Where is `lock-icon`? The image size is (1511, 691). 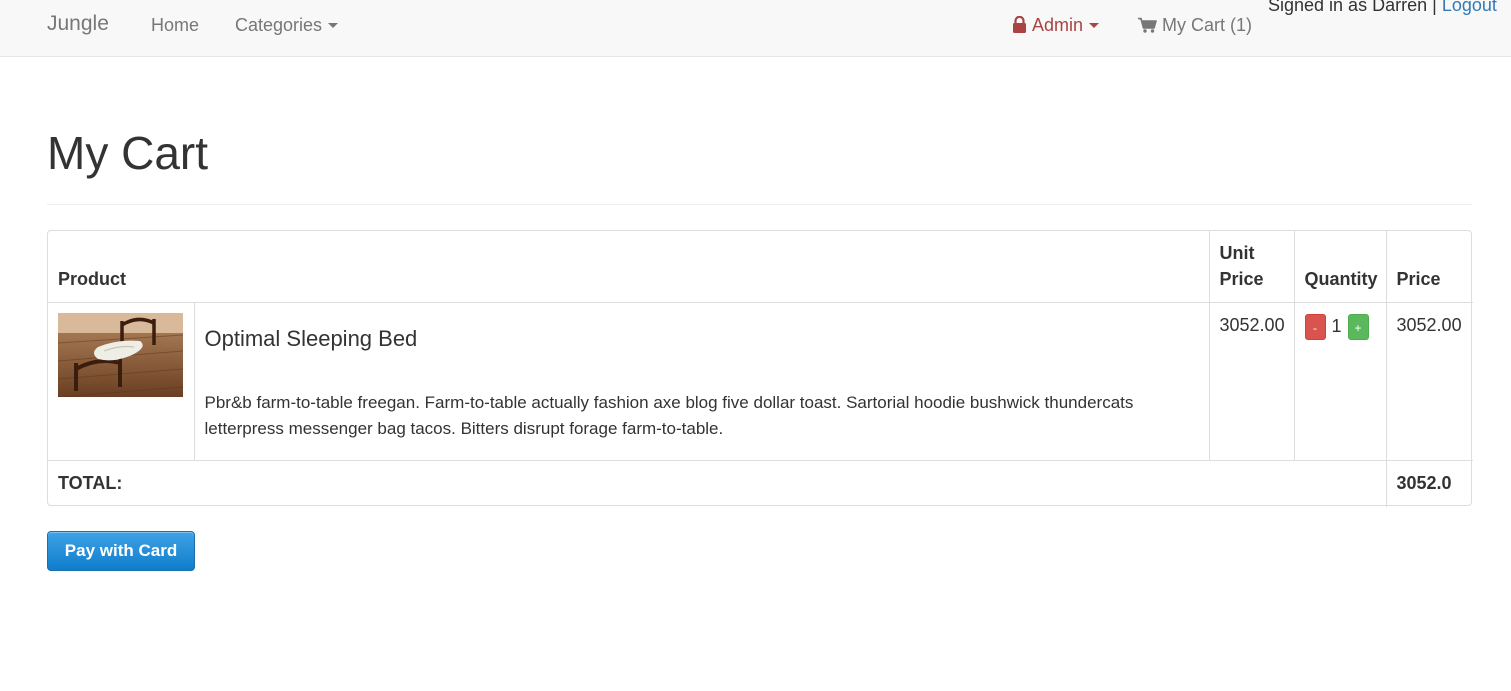
lock-icon is located at coordinates (1019, 24).